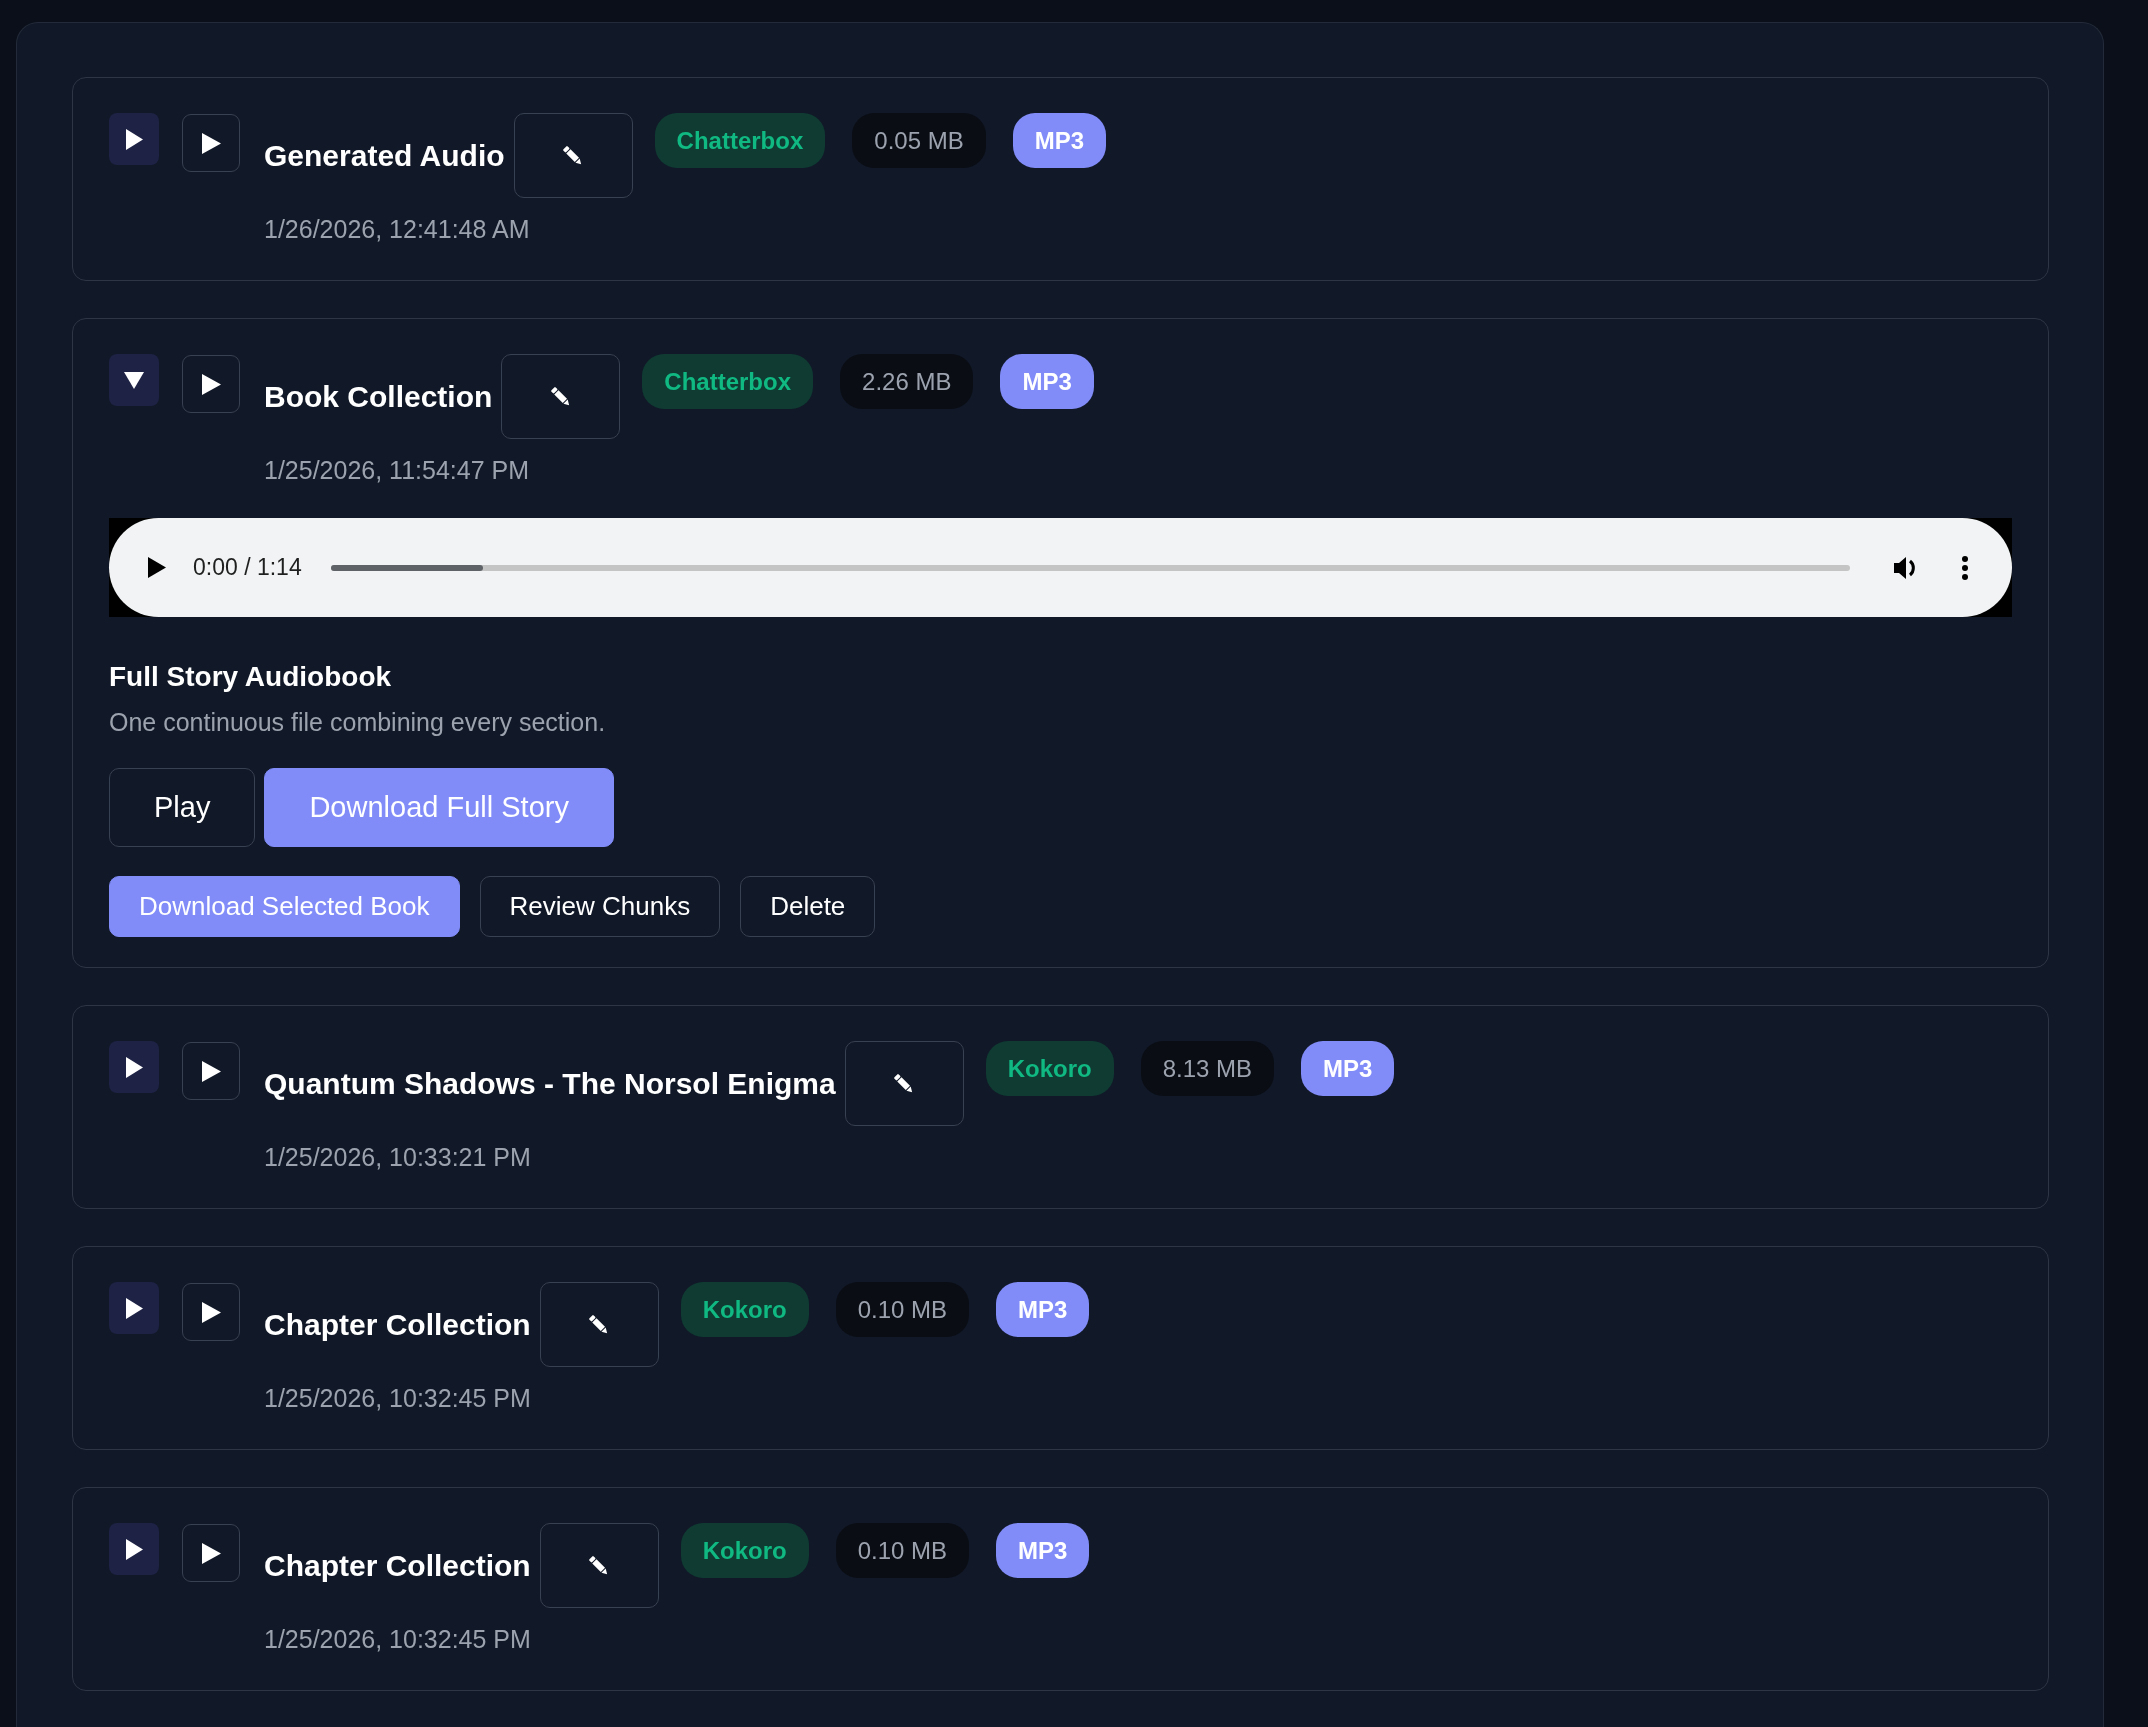 The image size is (2148, 1727). I want to click on time-display: 0:00 / 1:14, so click(247, 568).